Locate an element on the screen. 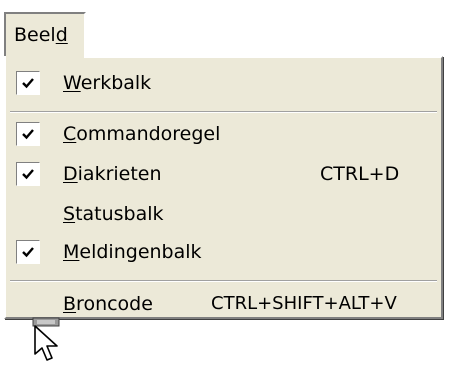 This screenshot has height=365, width=450. menu-item-shortcut: CTRL+SHIFT+ALT+V is located at coordinates (304, 303).